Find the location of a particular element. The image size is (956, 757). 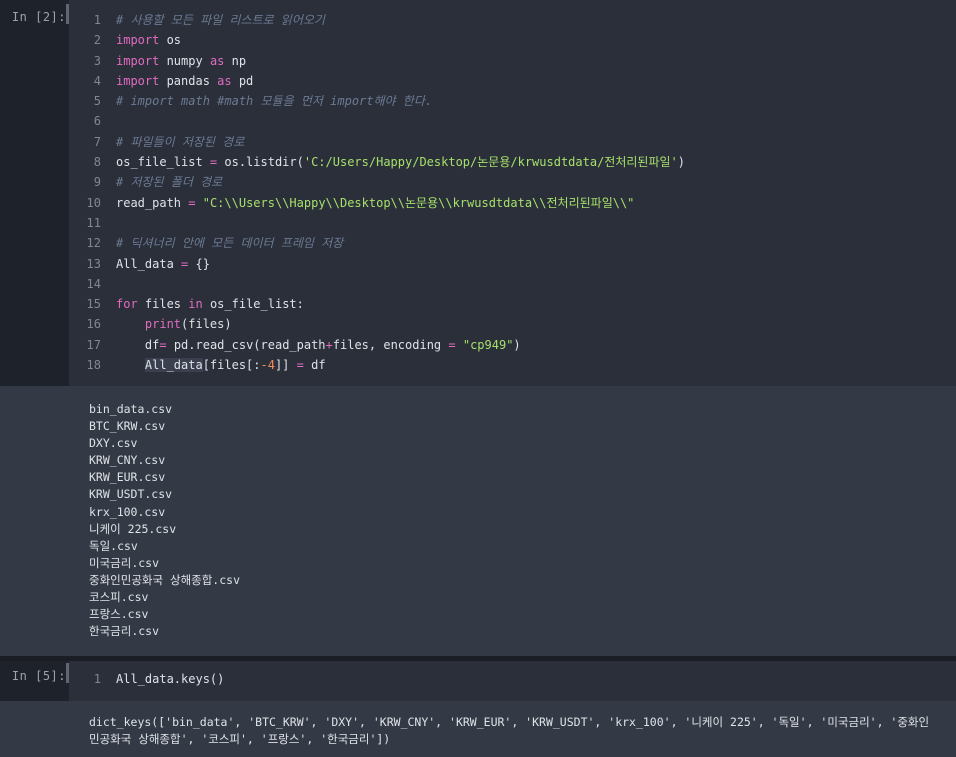

output-line: krx_100.csv is located at coordinates (127, 511).